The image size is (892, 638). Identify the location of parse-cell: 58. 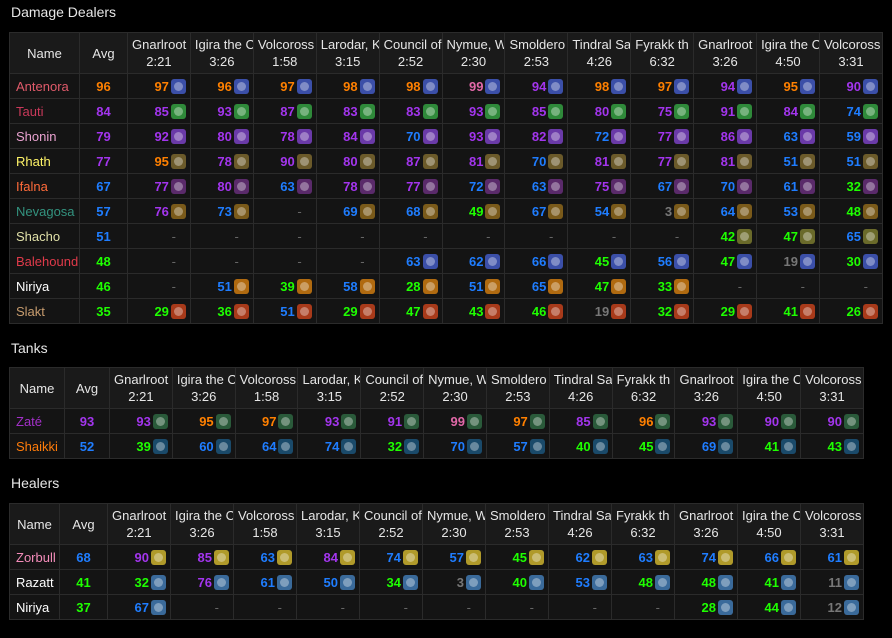
(347, 286).